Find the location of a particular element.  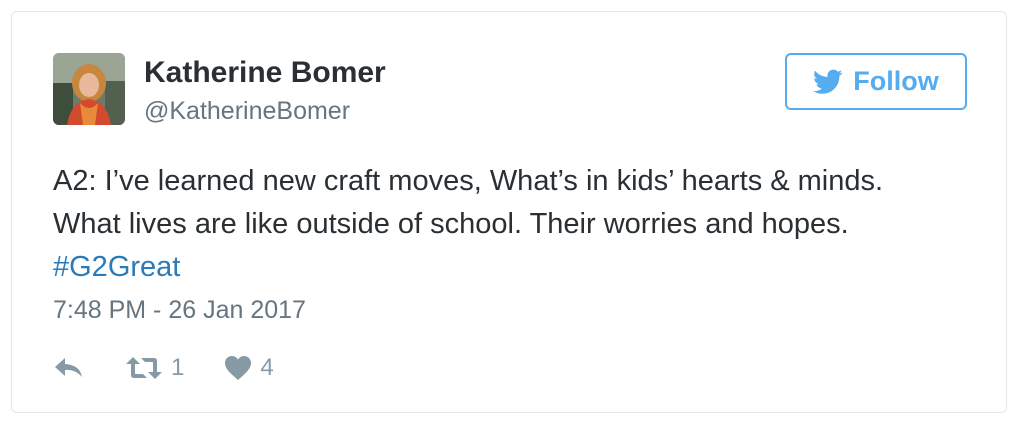

retweet-count: 1 is located at coordinates (178, 367).